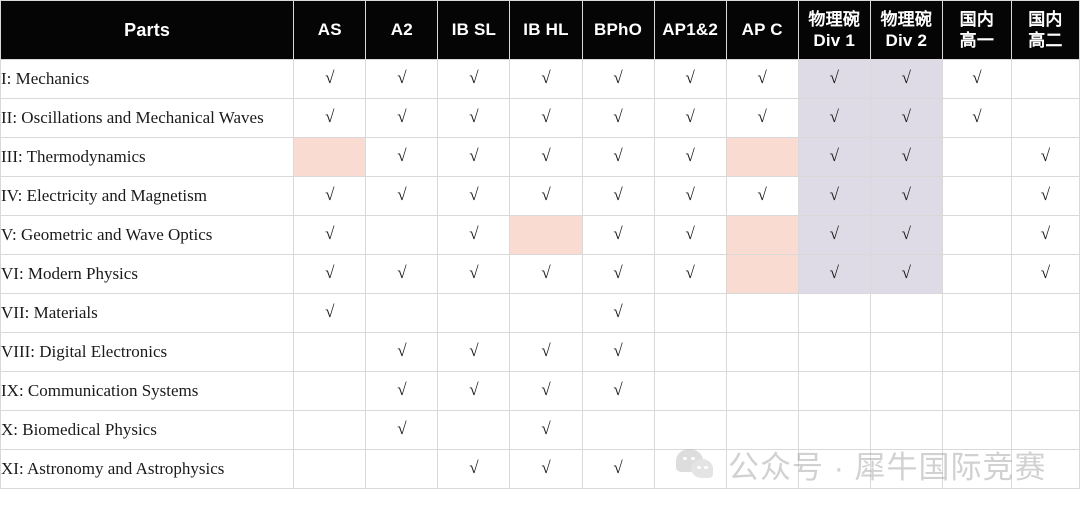 The height and width of the screenshot is (512, 1080). What do you see at coordinates (474, 30) in the screenshot?
I see `column-header-ibsl: IB SL` at bounding box center [474, 30].